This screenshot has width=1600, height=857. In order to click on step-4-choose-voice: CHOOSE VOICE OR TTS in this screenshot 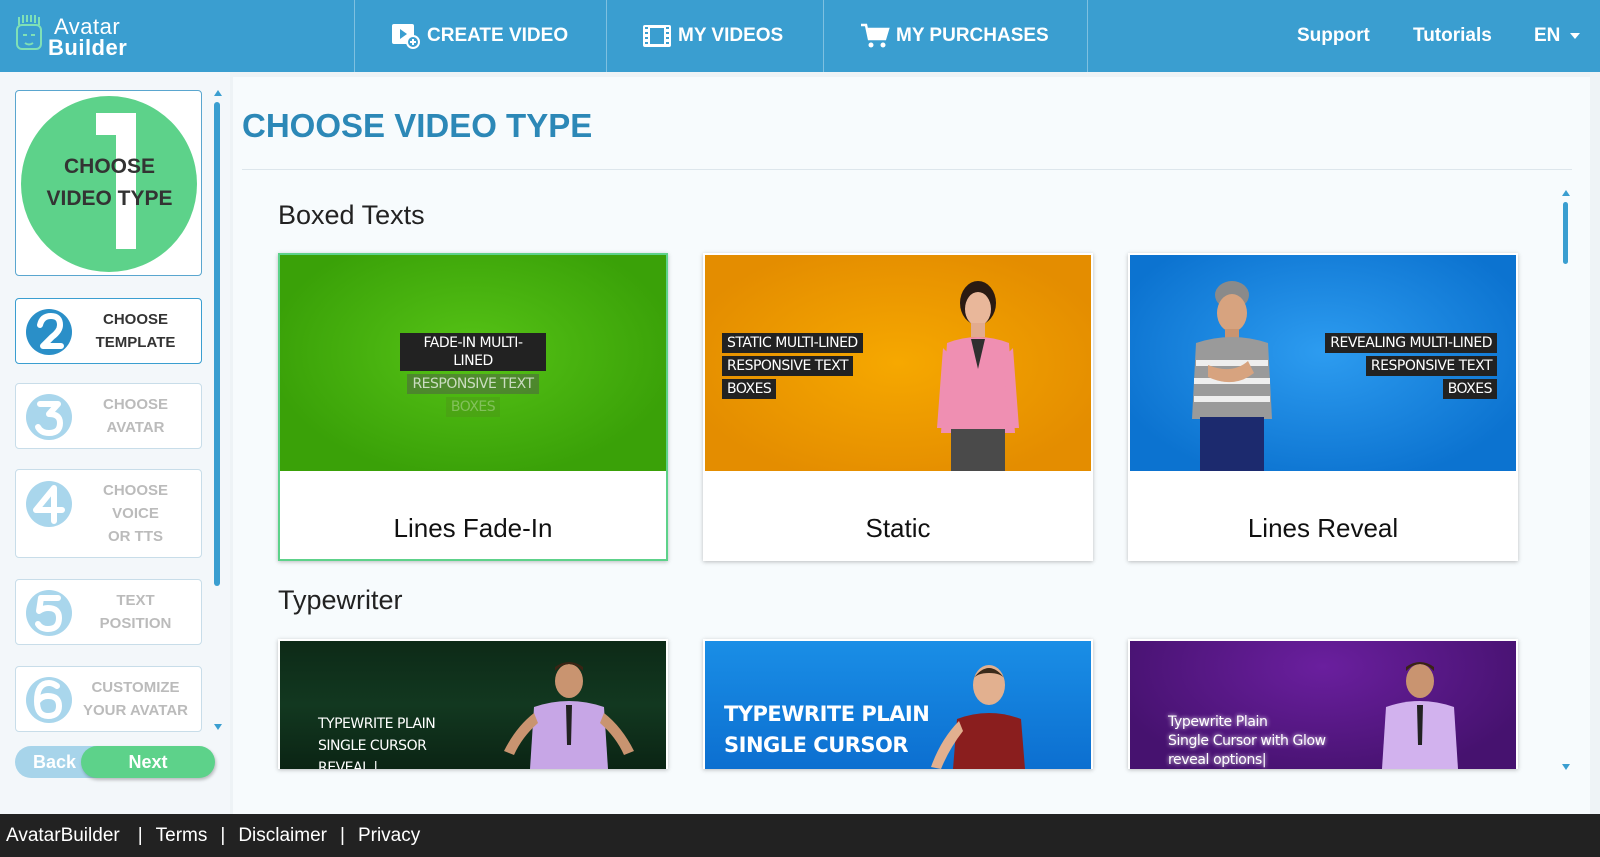, I will do `click(108, 513)`.